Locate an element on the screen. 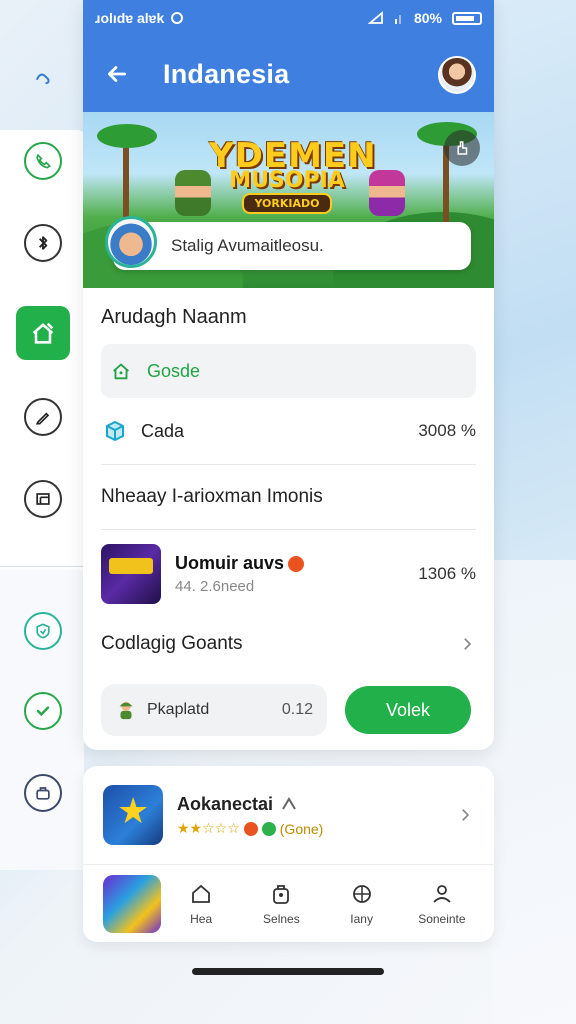 The height and width of the screenshot is (1024, 576). game-name: Uomuir auvs is located at coordinates (230, 563).